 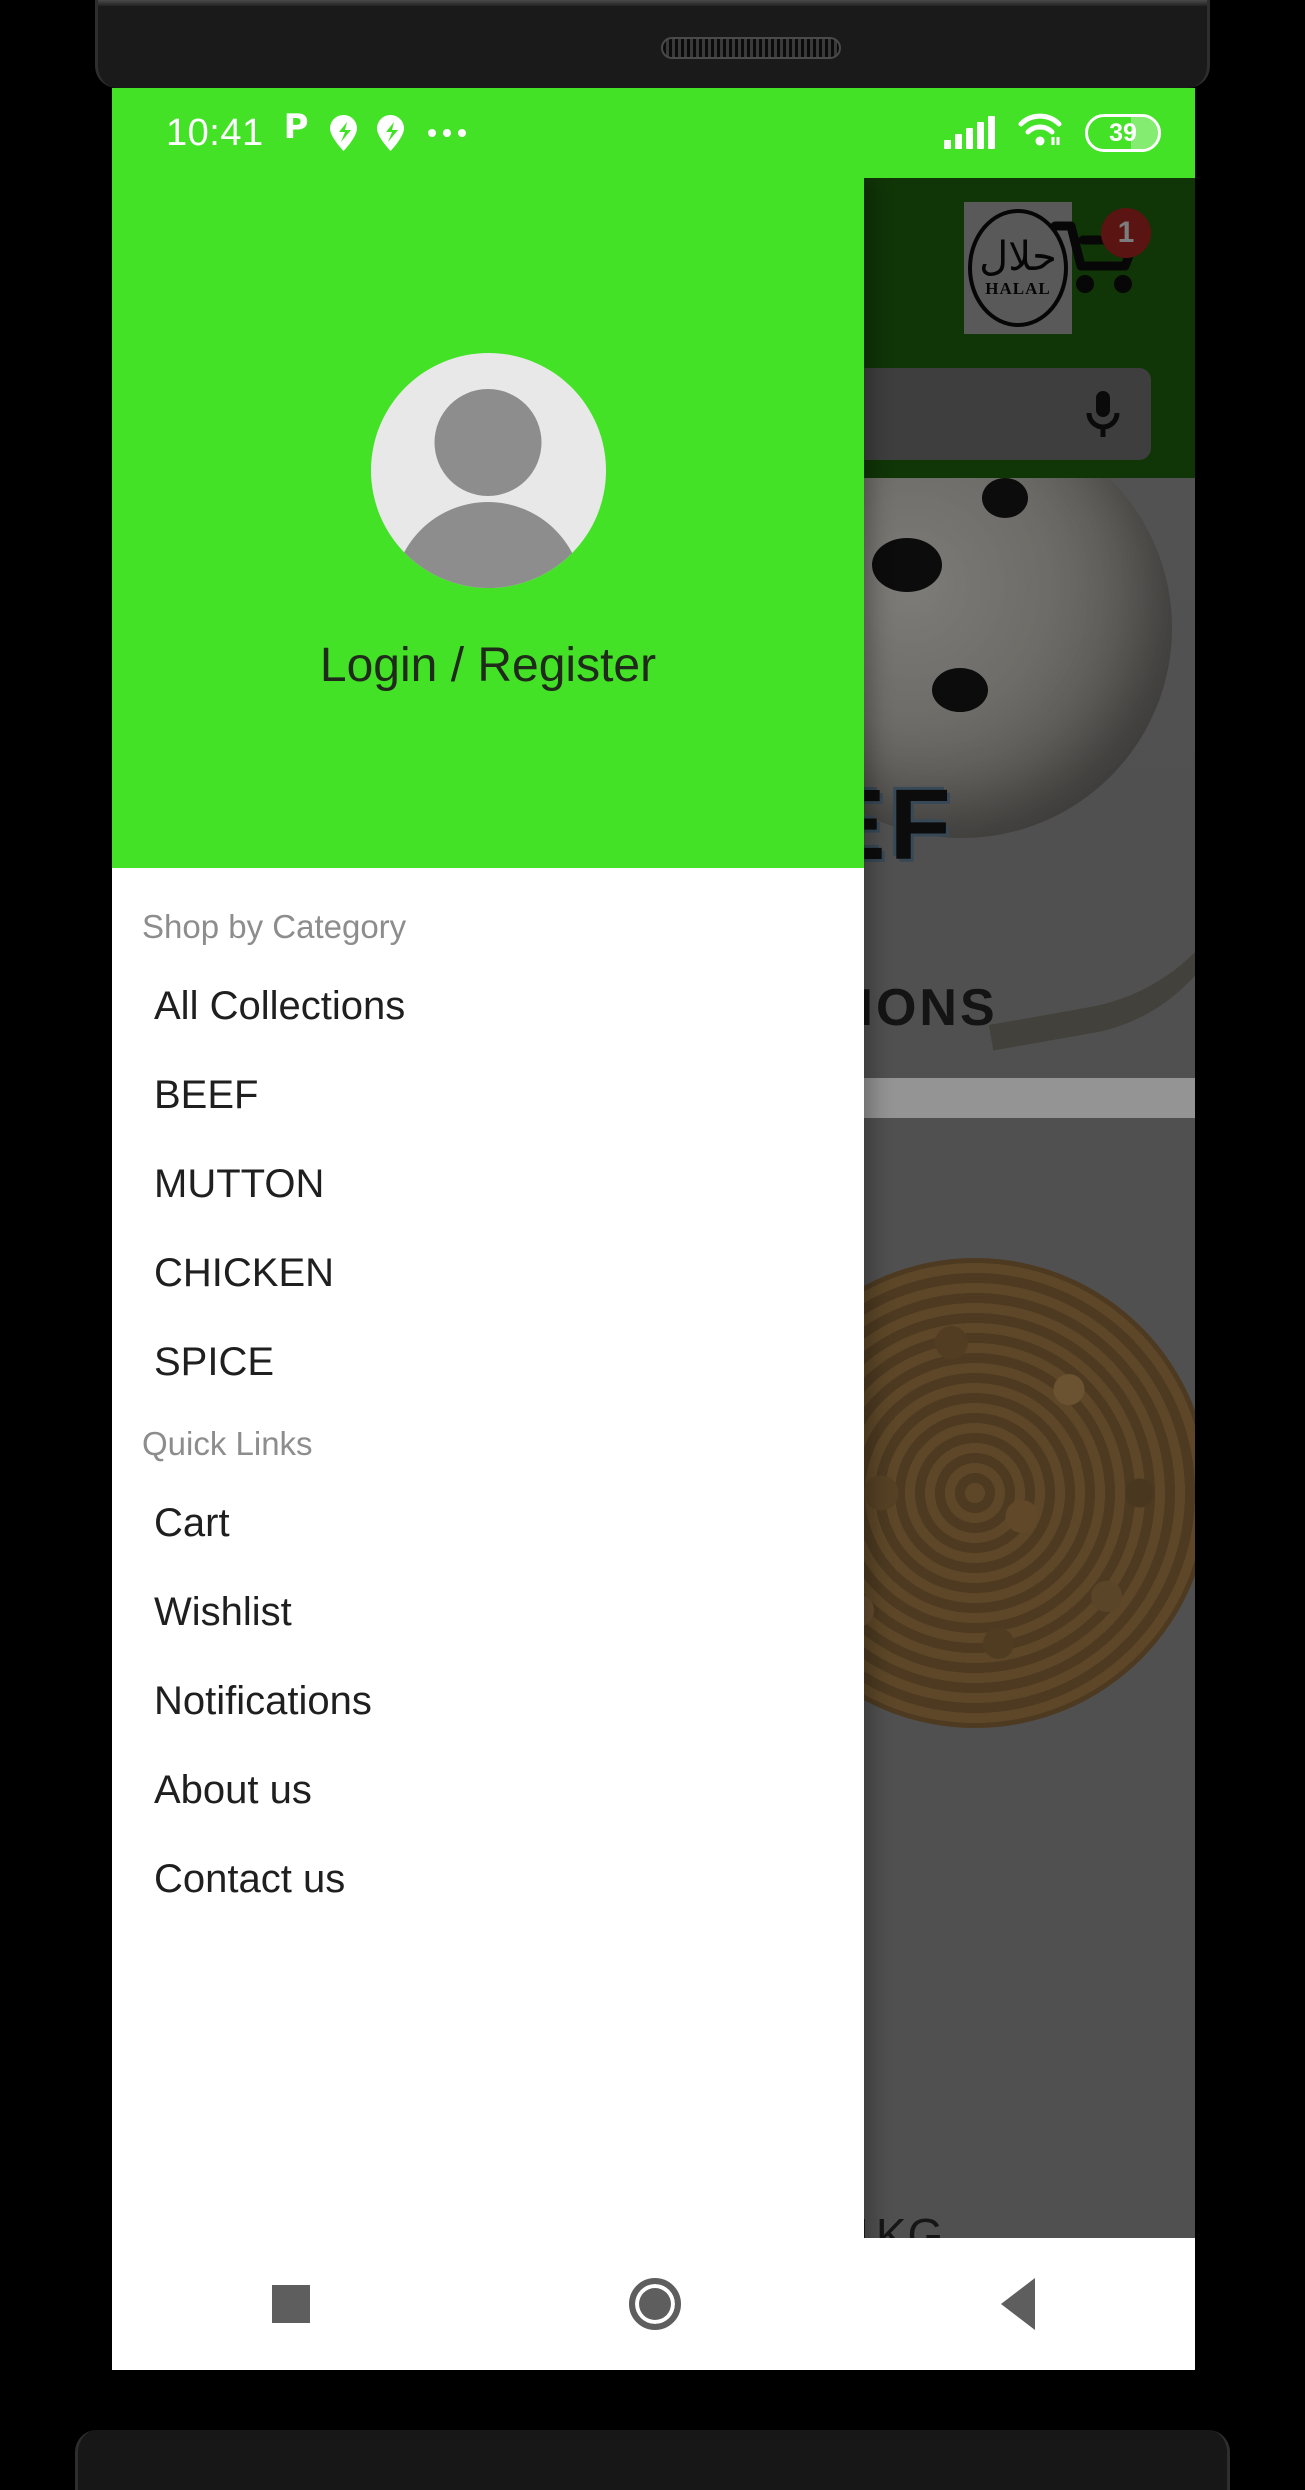 I want to click on sidebar-item-chicken: CHICKEN, so click(x=488, y=1273).